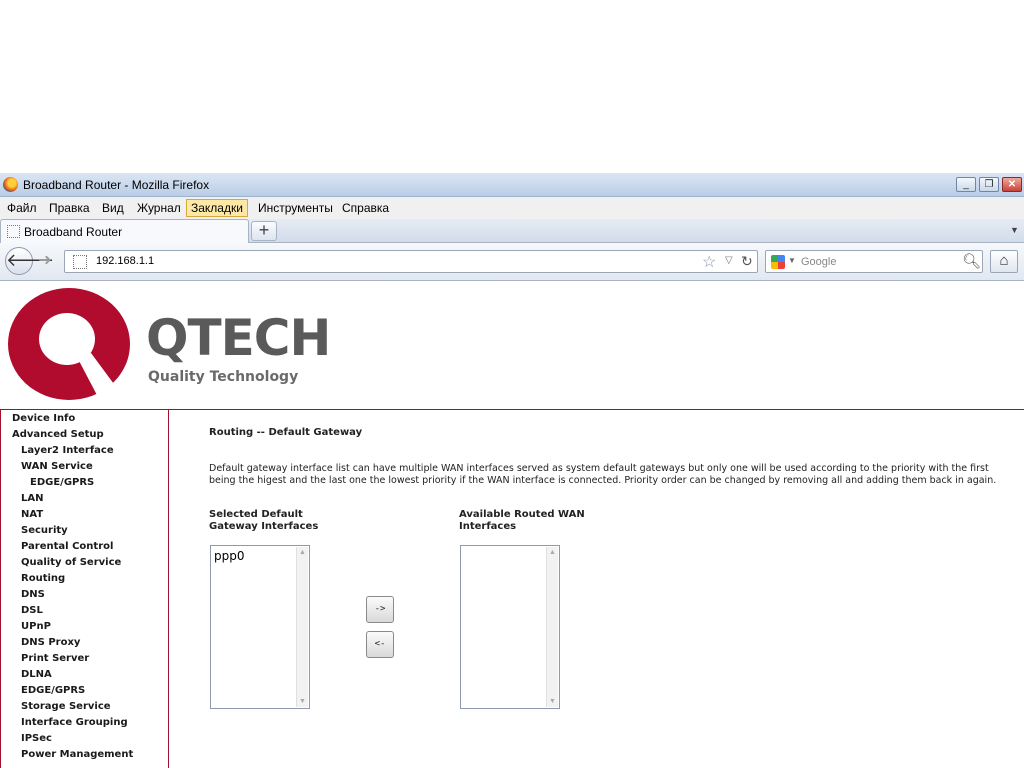 Image resolution: width=1024 pixels, height=768 pixels. I want to click on address-bar: 192.168.1.1 ☆ ▽ ↻, so click(411, 261).